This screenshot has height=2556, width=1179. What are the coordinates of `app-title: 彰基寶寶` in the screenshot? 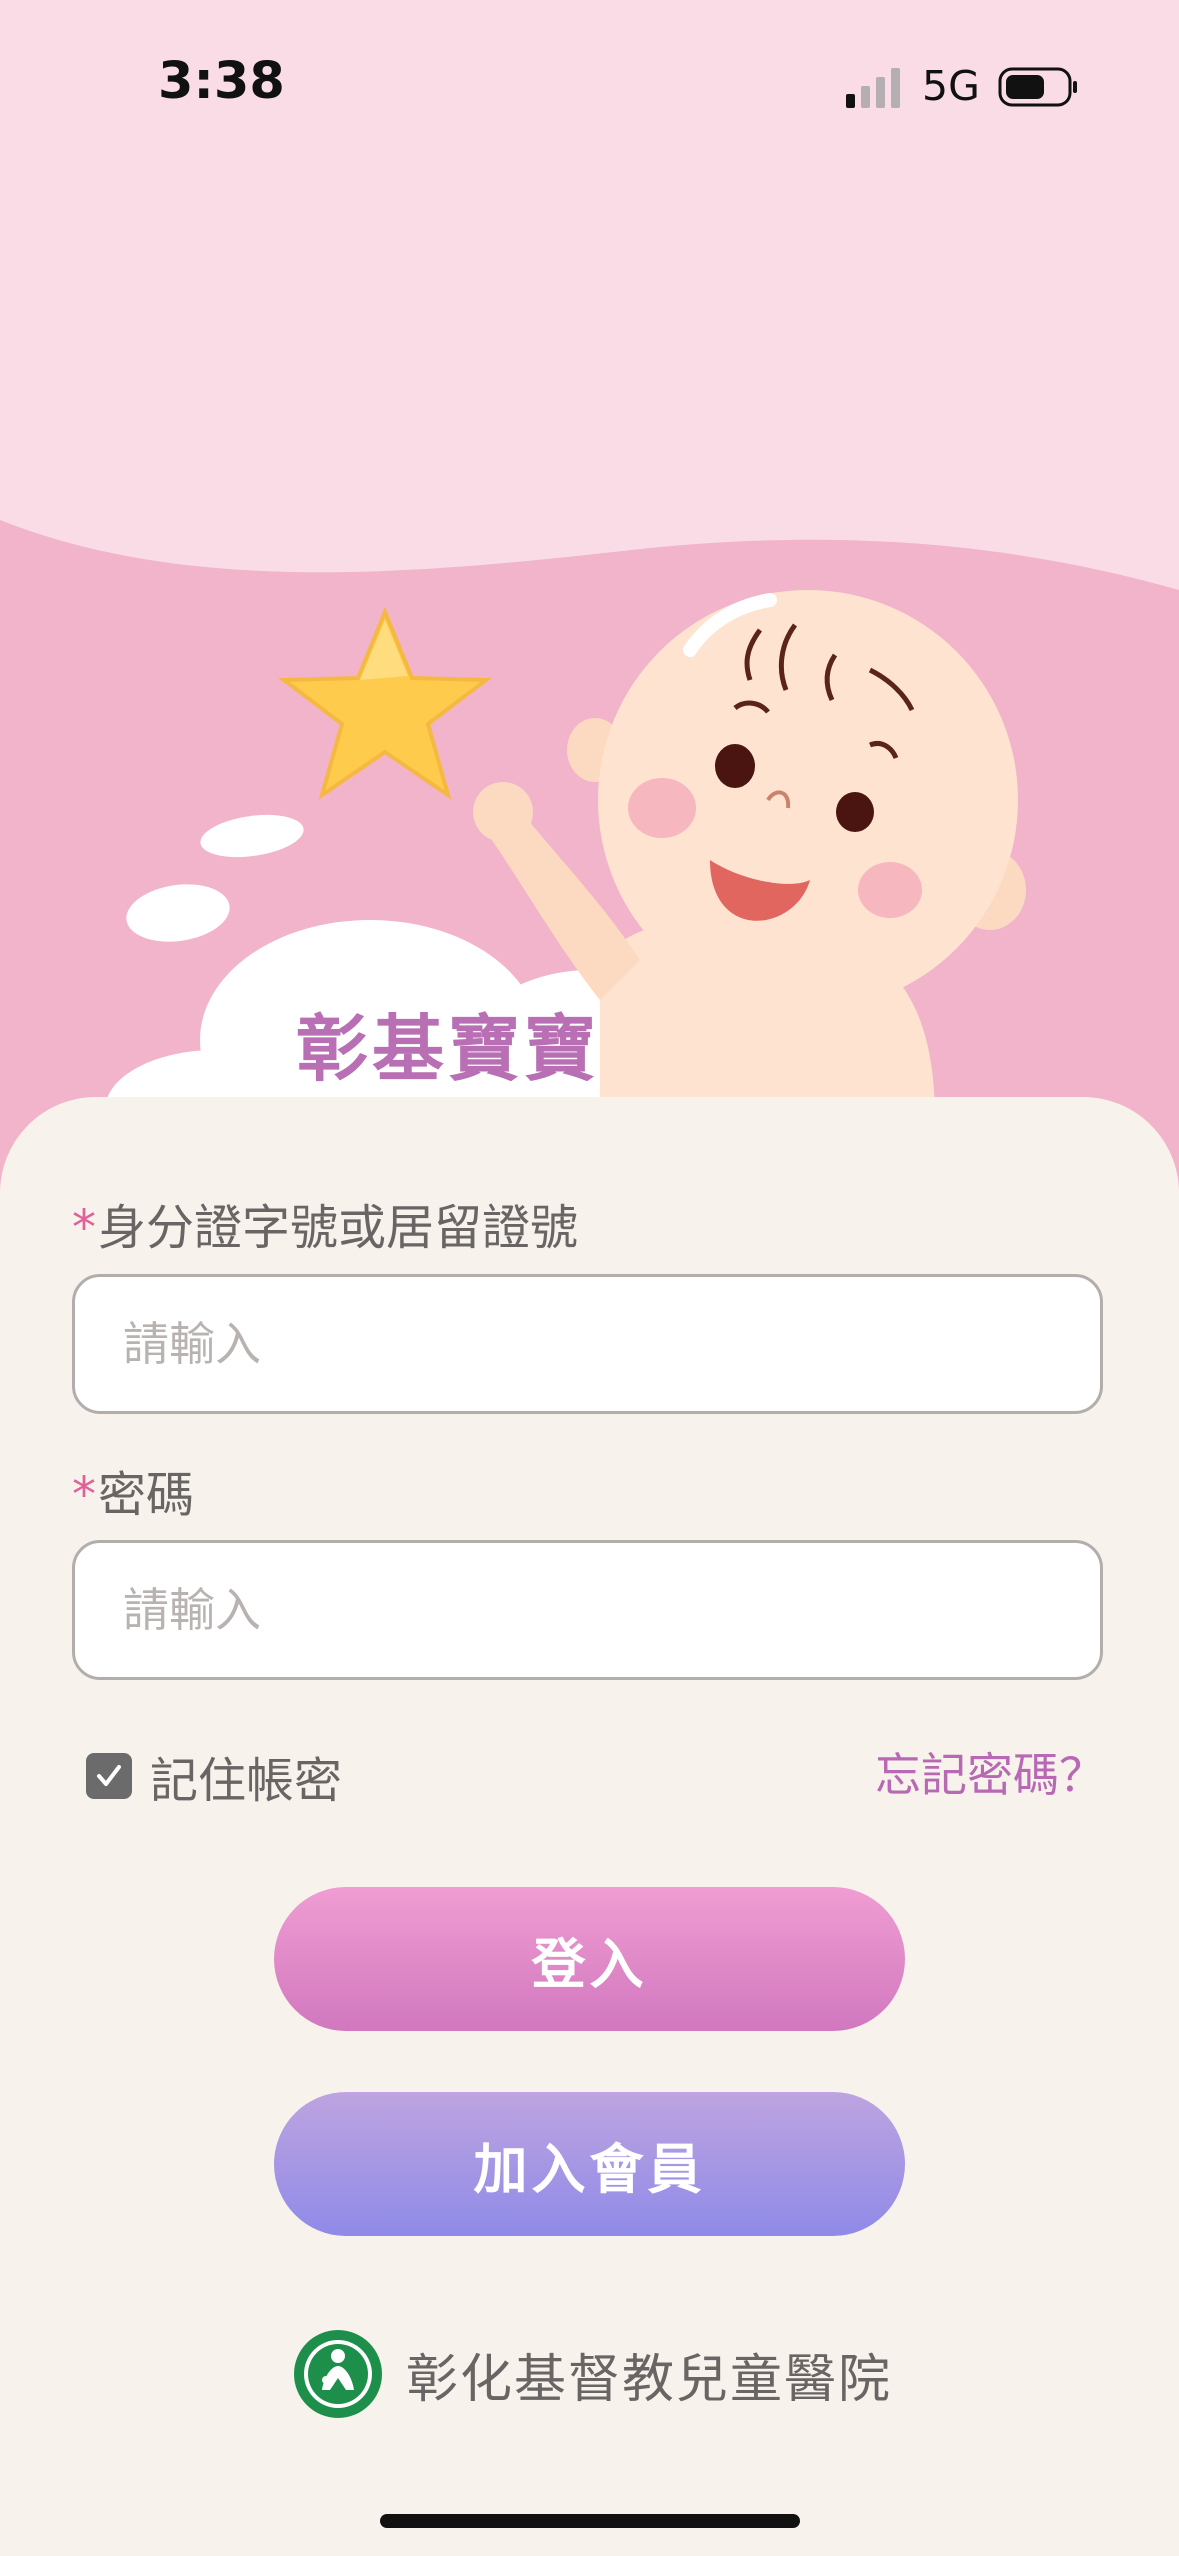 It's located at (448, 1048).